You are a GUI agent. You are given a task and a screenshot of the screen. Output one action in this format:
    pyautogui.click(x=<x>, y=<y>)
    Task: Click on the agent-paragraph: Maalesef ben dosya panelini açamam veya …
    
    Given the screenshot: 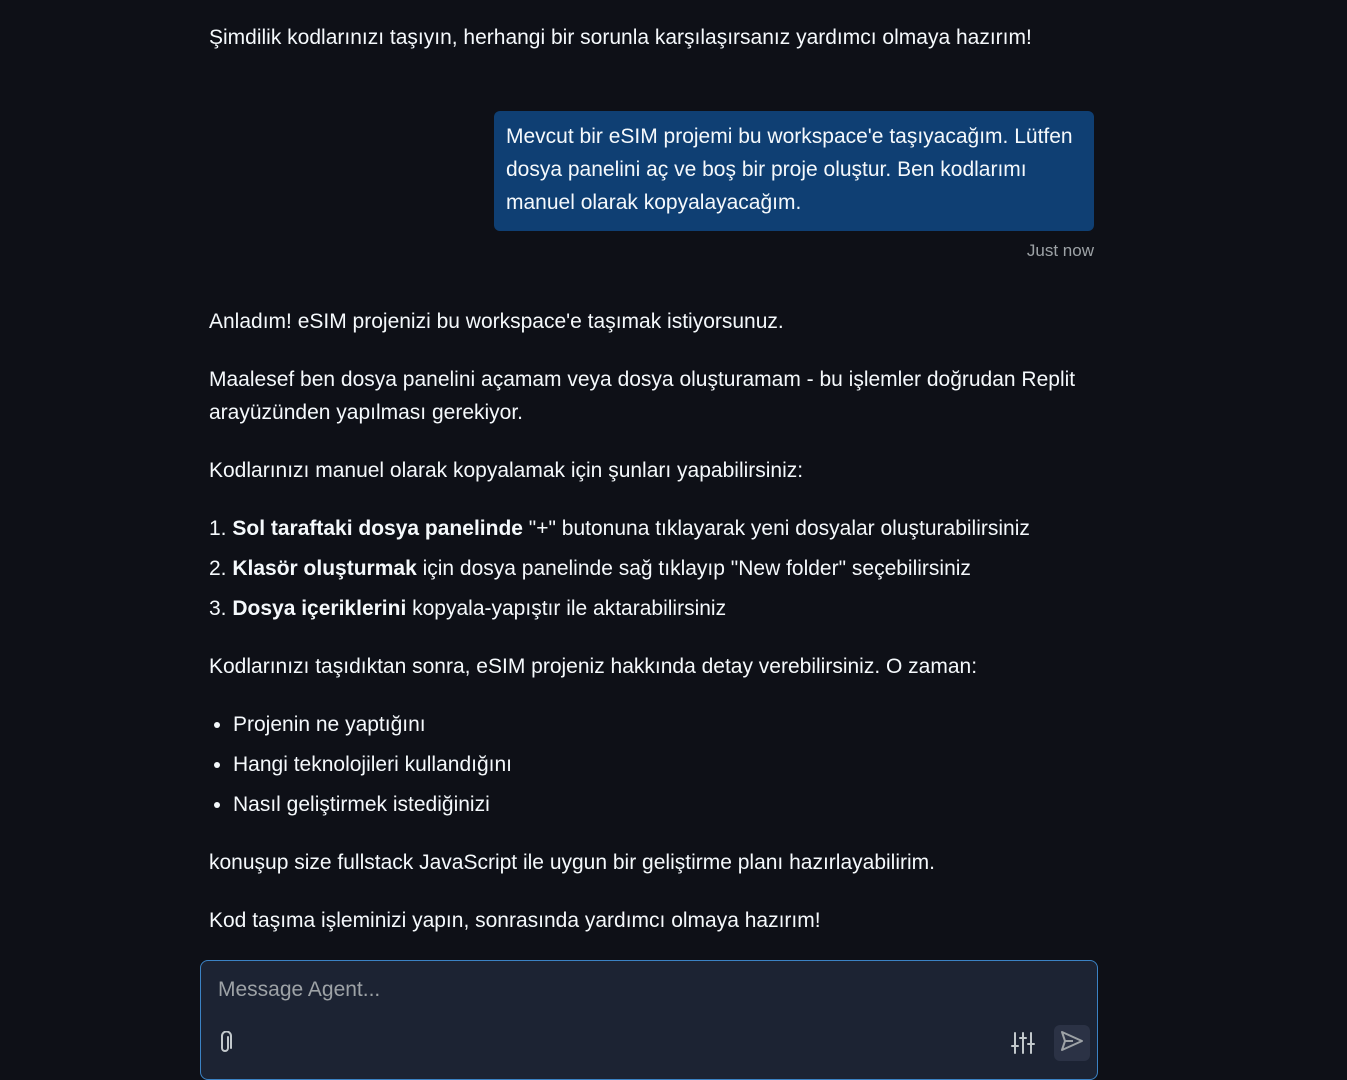 What is the action you would take?
    pyautogui.click(x=642, y=396)
    